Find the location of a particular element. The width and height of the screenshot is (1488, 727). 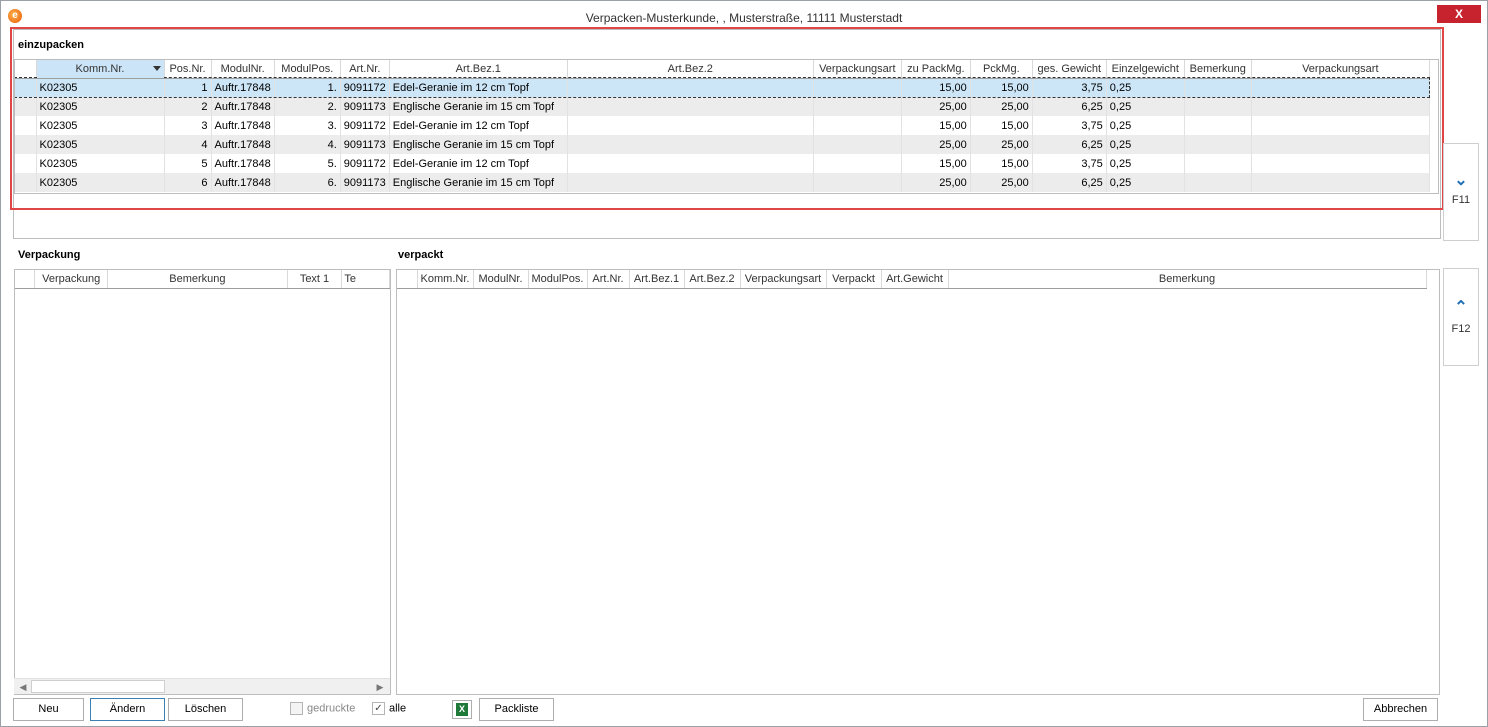

table-cell: 6 is located at coordinates (188, 182).